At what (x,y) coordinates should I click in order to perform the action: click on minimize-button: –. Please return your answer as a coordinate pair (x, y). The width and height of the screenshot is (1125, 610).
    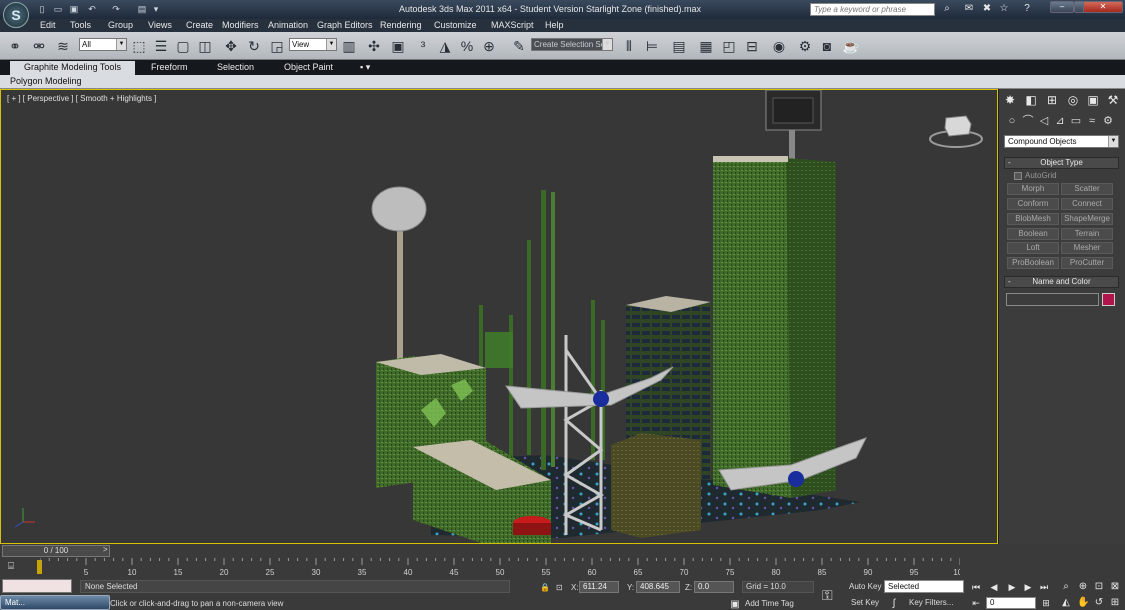
    Looking at the image, I should click on (1062, 7).